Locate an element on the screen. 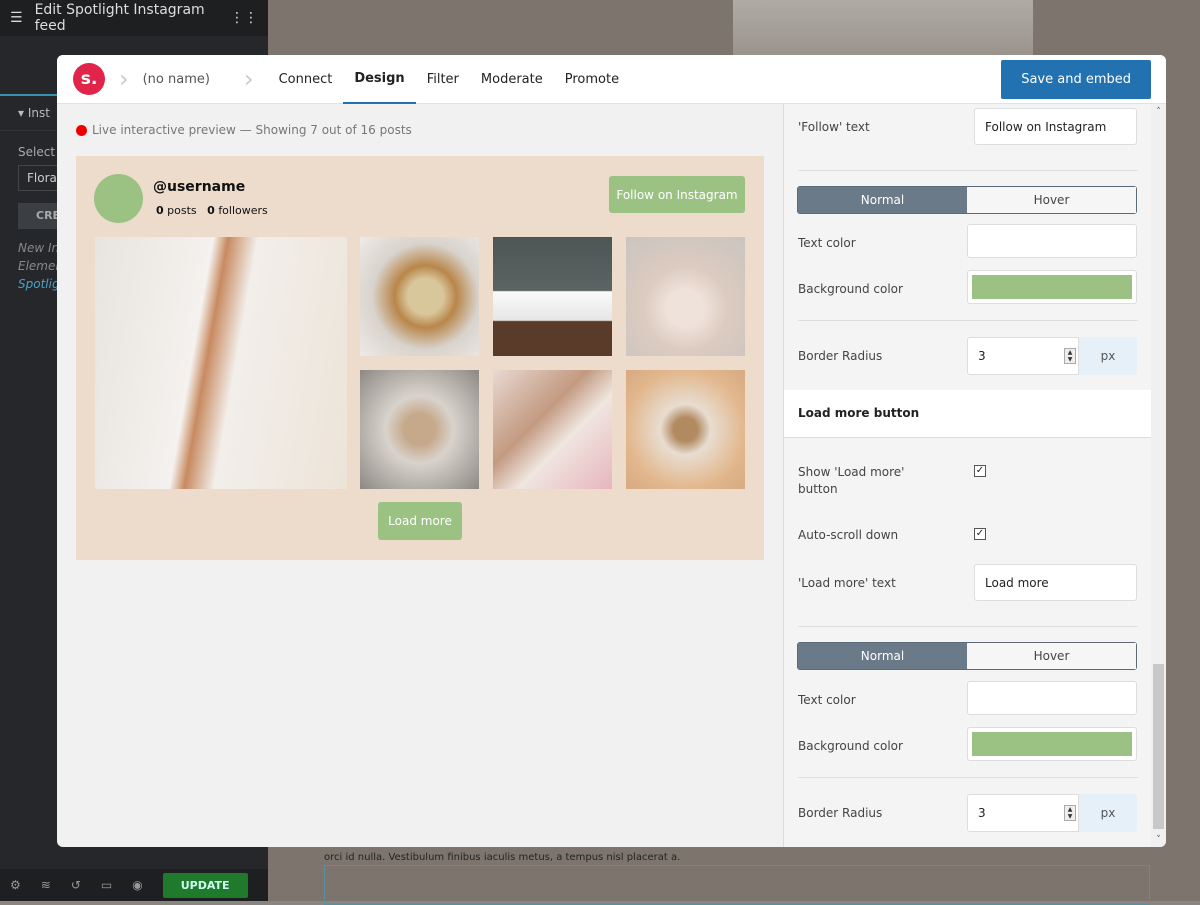 This screenshot has width=1200, height=905. page-feed-frame is located at coordinates (737, 885).